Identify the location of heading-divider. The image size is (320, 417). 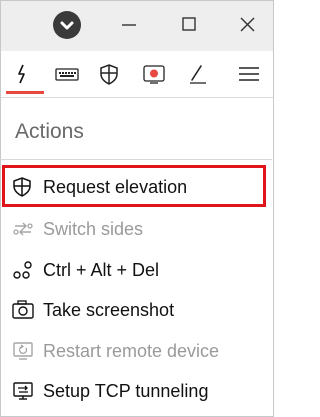
(136, 159).